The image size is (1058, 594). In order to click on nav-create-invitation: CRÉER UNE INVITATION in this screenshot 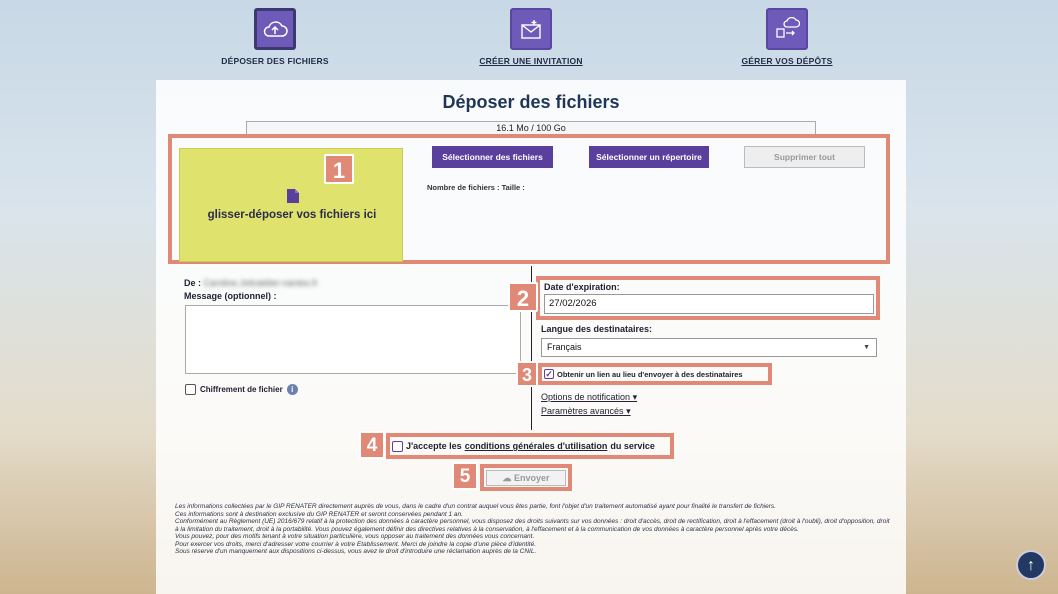, I will do `click(531, 37)`.